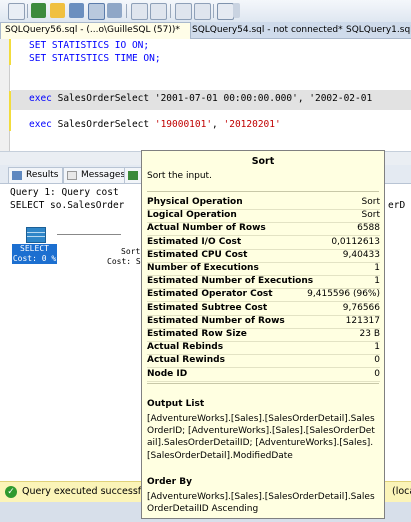 The image size is (411, 522). I want to click on property-name: Actual Rewinds, so click(186, 360).